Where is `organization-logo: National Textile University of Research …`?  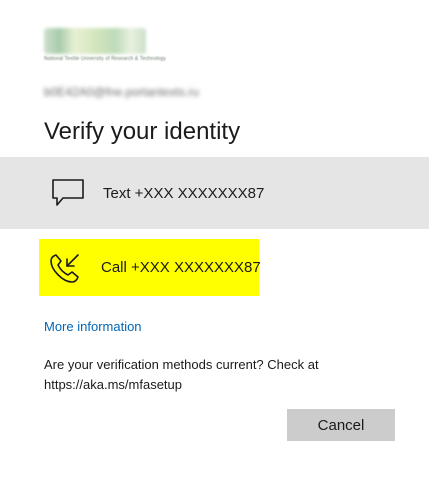 organization-logo: National Textile University of Research … is located at coordinates (105, 47).